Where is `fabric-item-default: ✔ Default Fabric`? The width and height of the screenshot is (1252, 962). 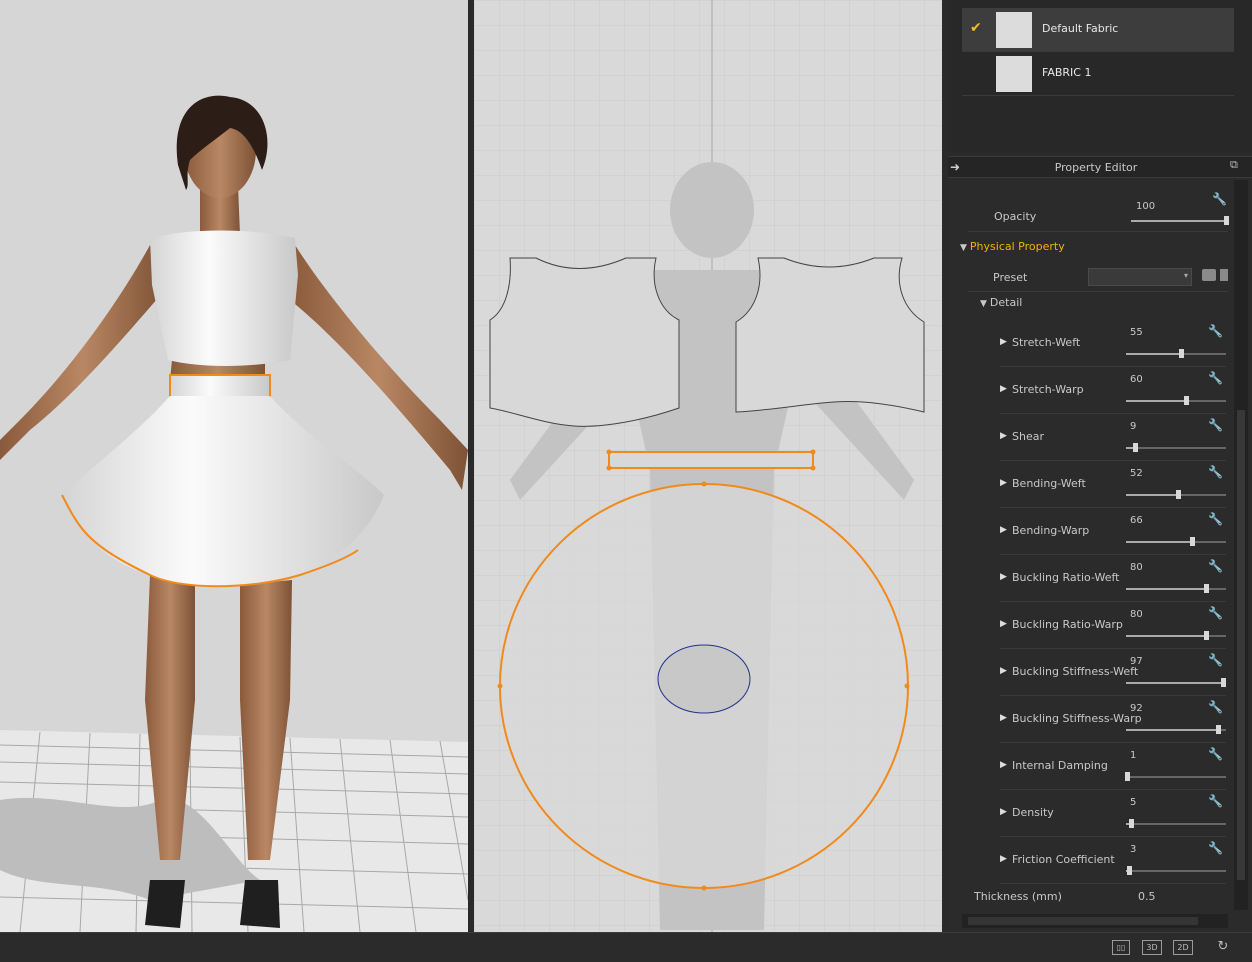 fabric-item-default: ✔ Default Fabric is located at coordinates (1098, 30).